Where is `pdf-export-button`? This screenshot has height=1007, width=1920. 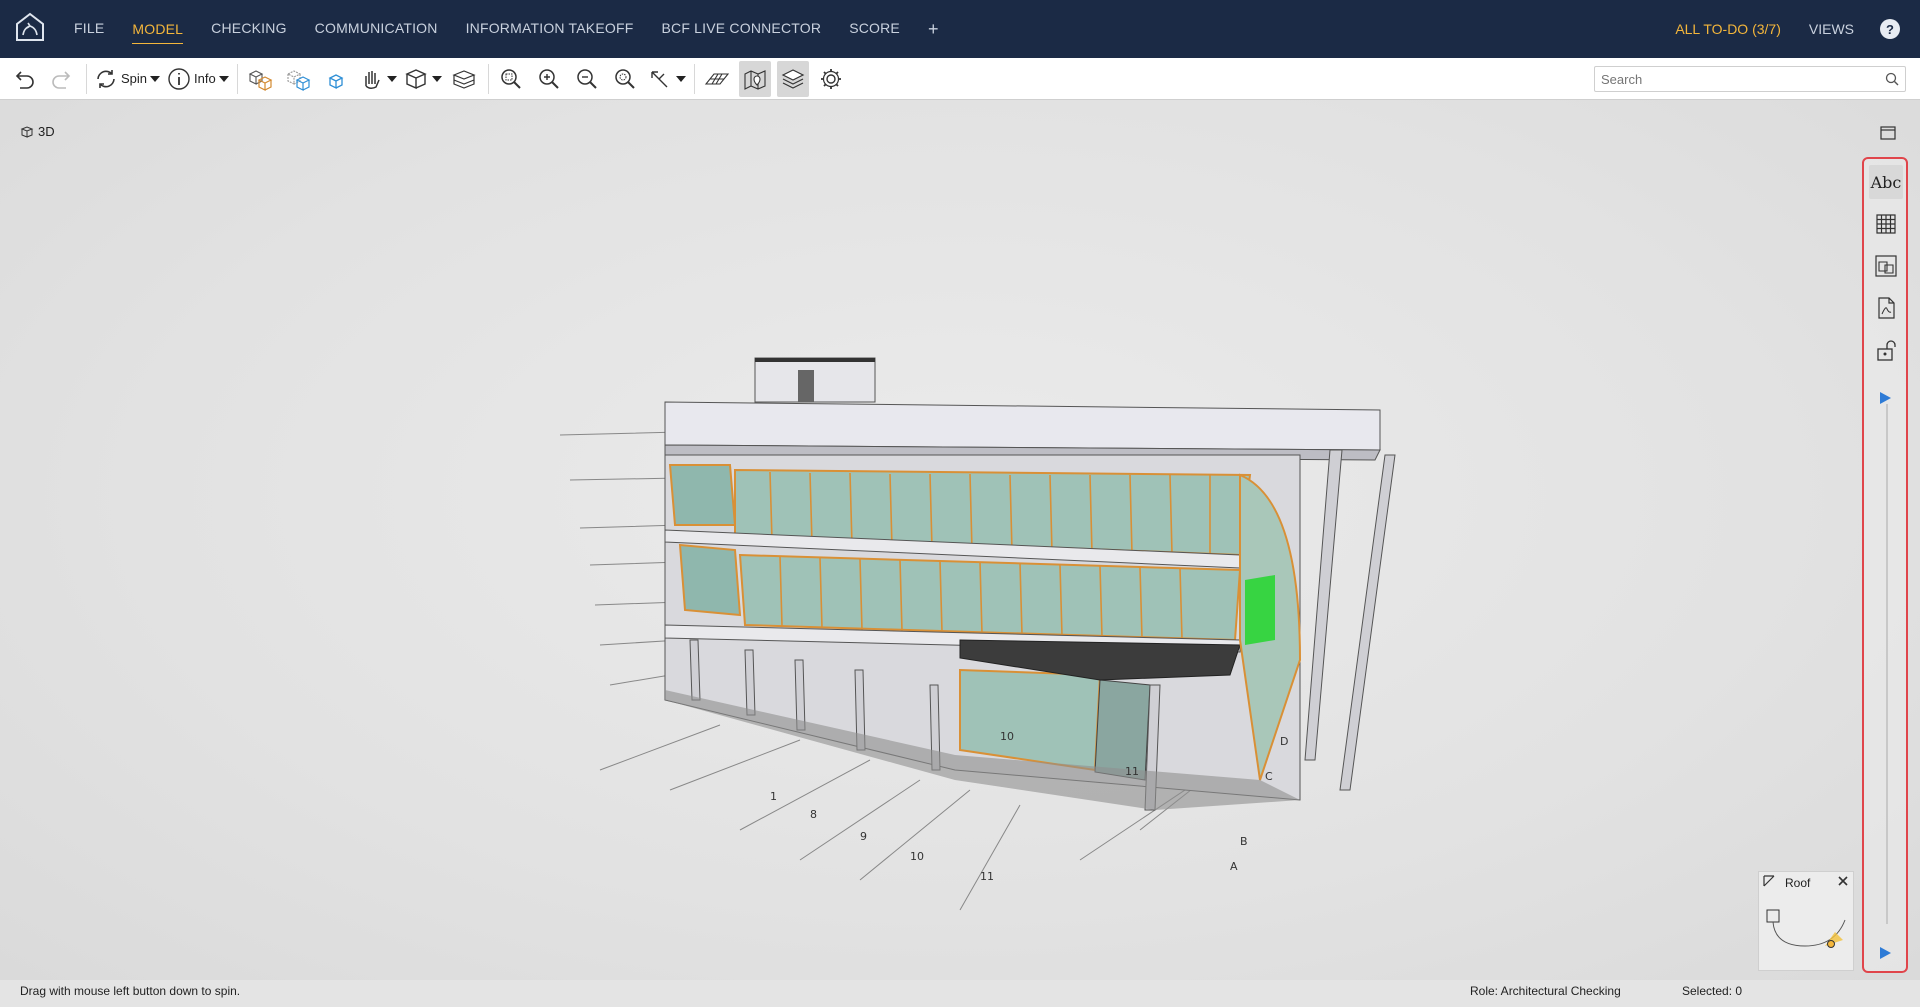 pdf-export-button is located at coordinates (1886, 308).